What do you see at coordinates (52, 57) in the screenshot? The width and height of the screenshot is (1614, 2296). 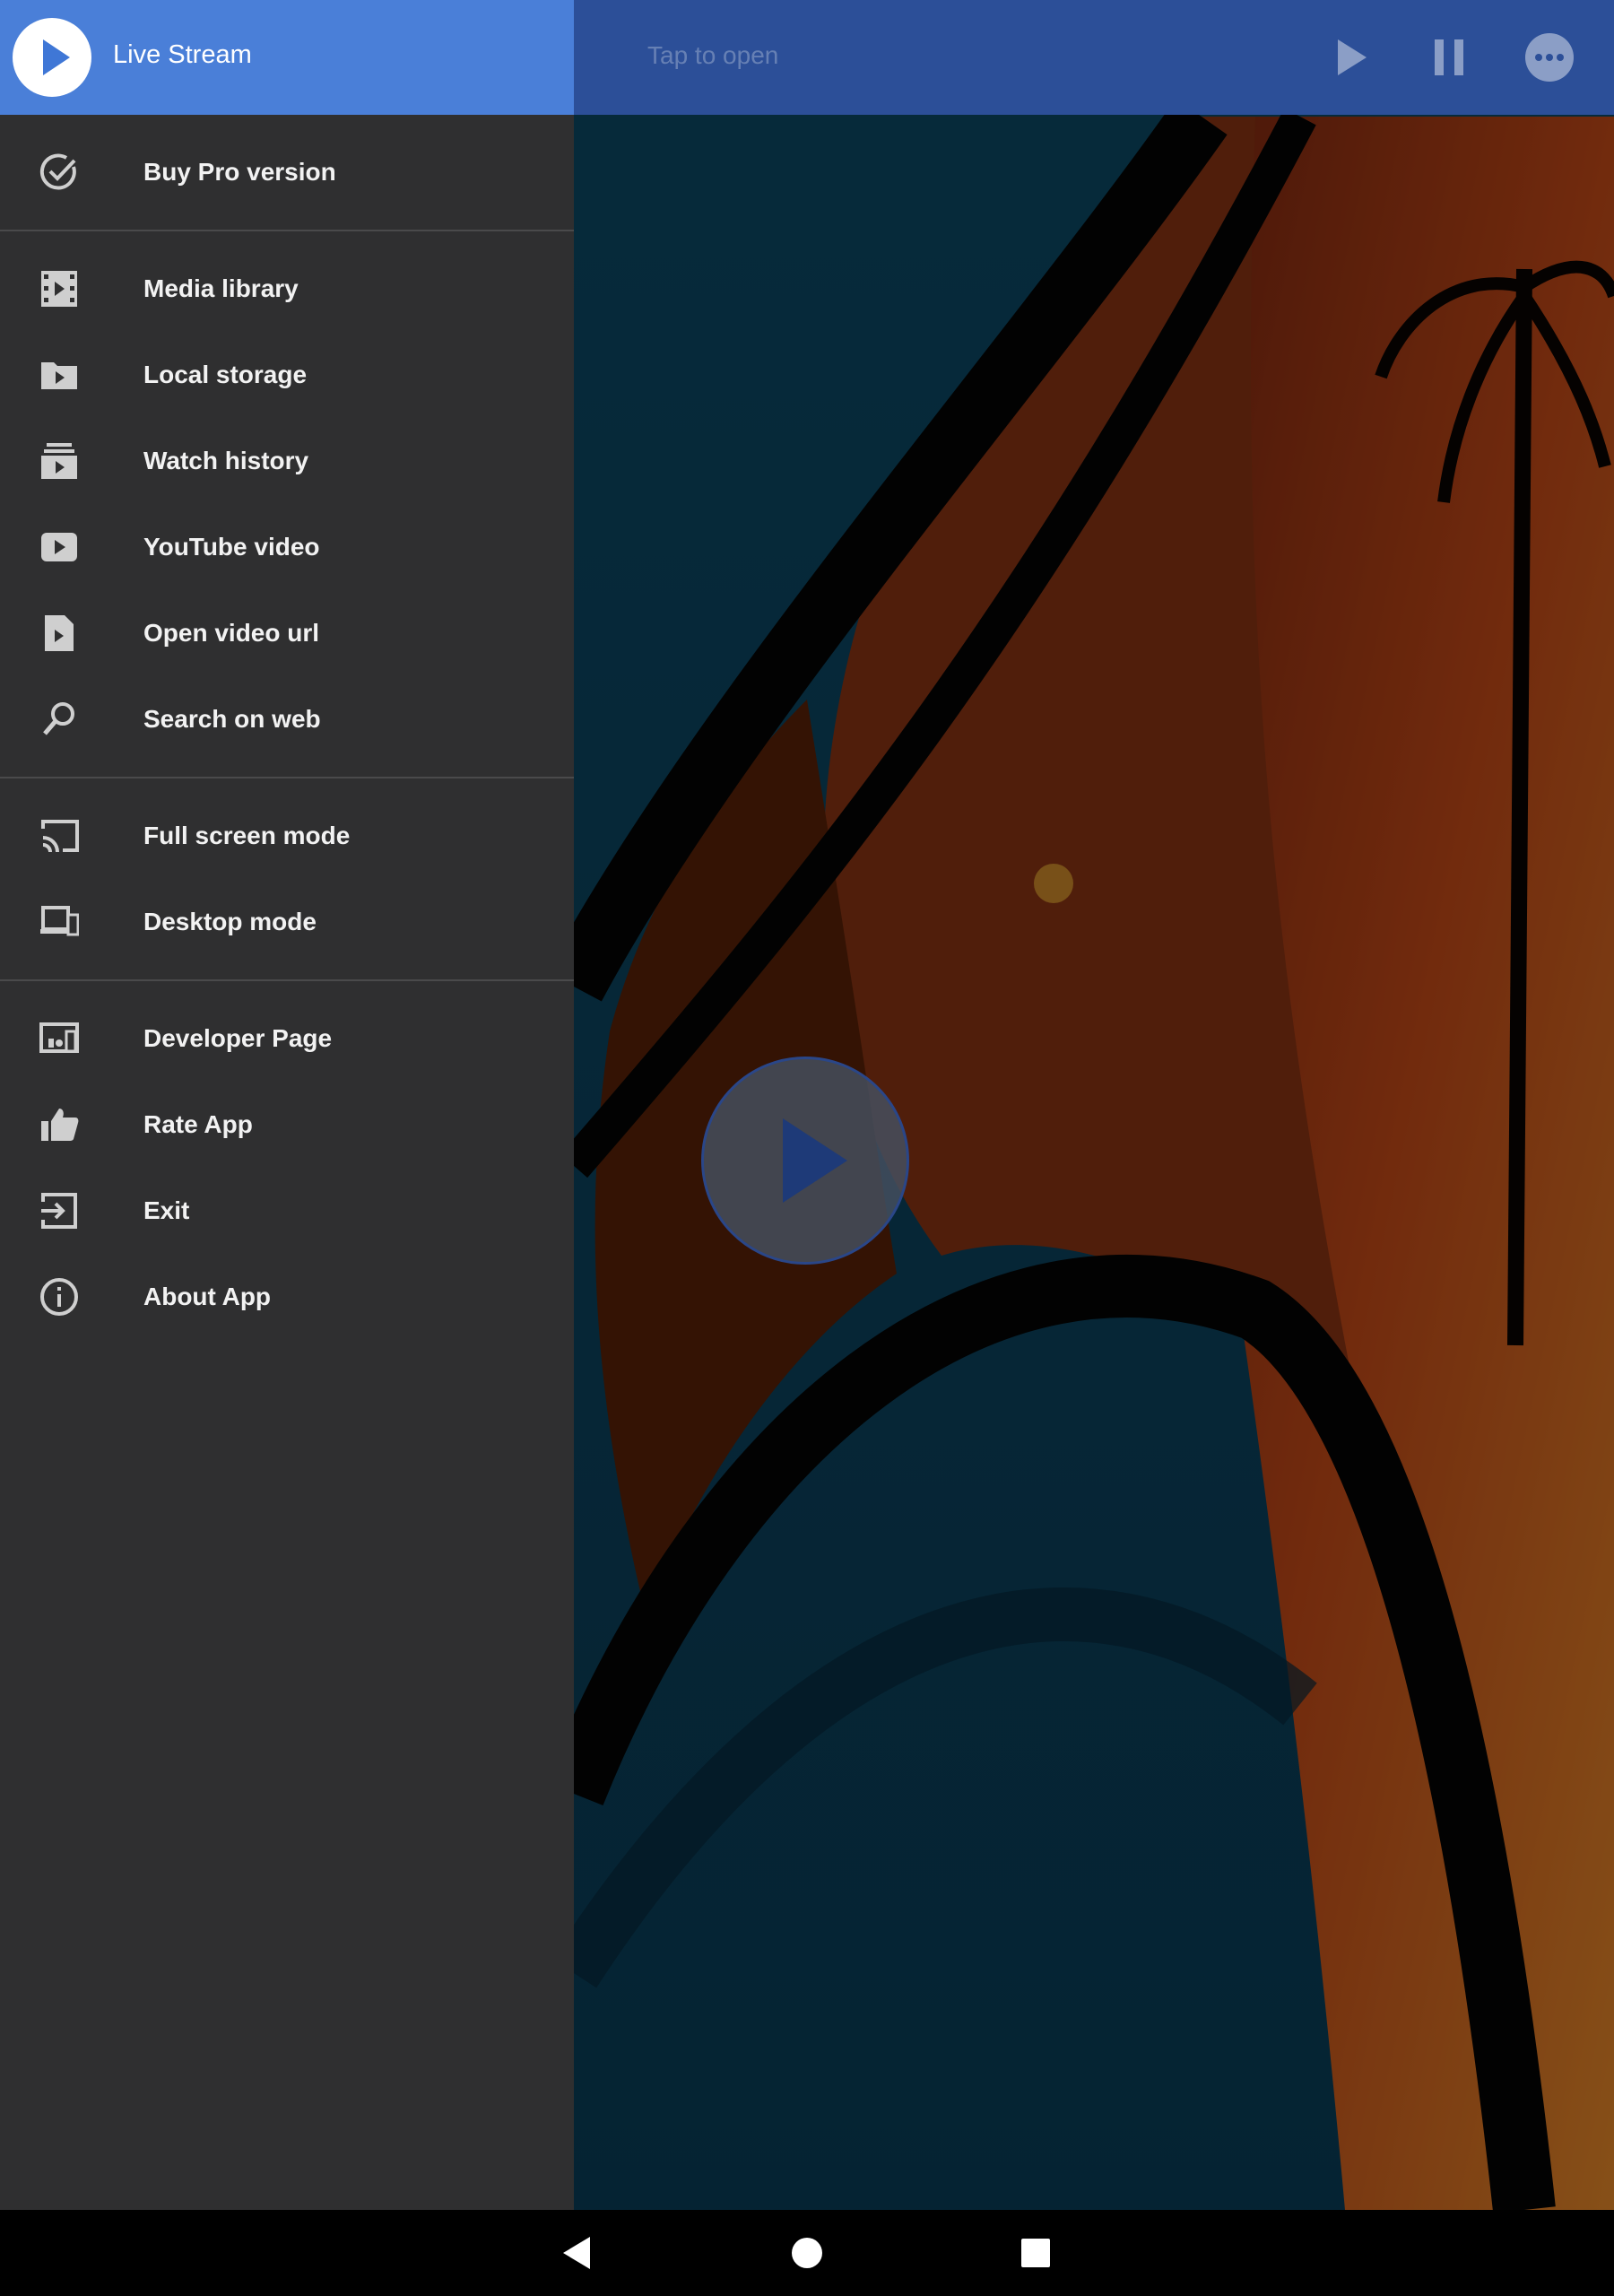 I see `play-circle-icon` at bounding box center [52, 57].